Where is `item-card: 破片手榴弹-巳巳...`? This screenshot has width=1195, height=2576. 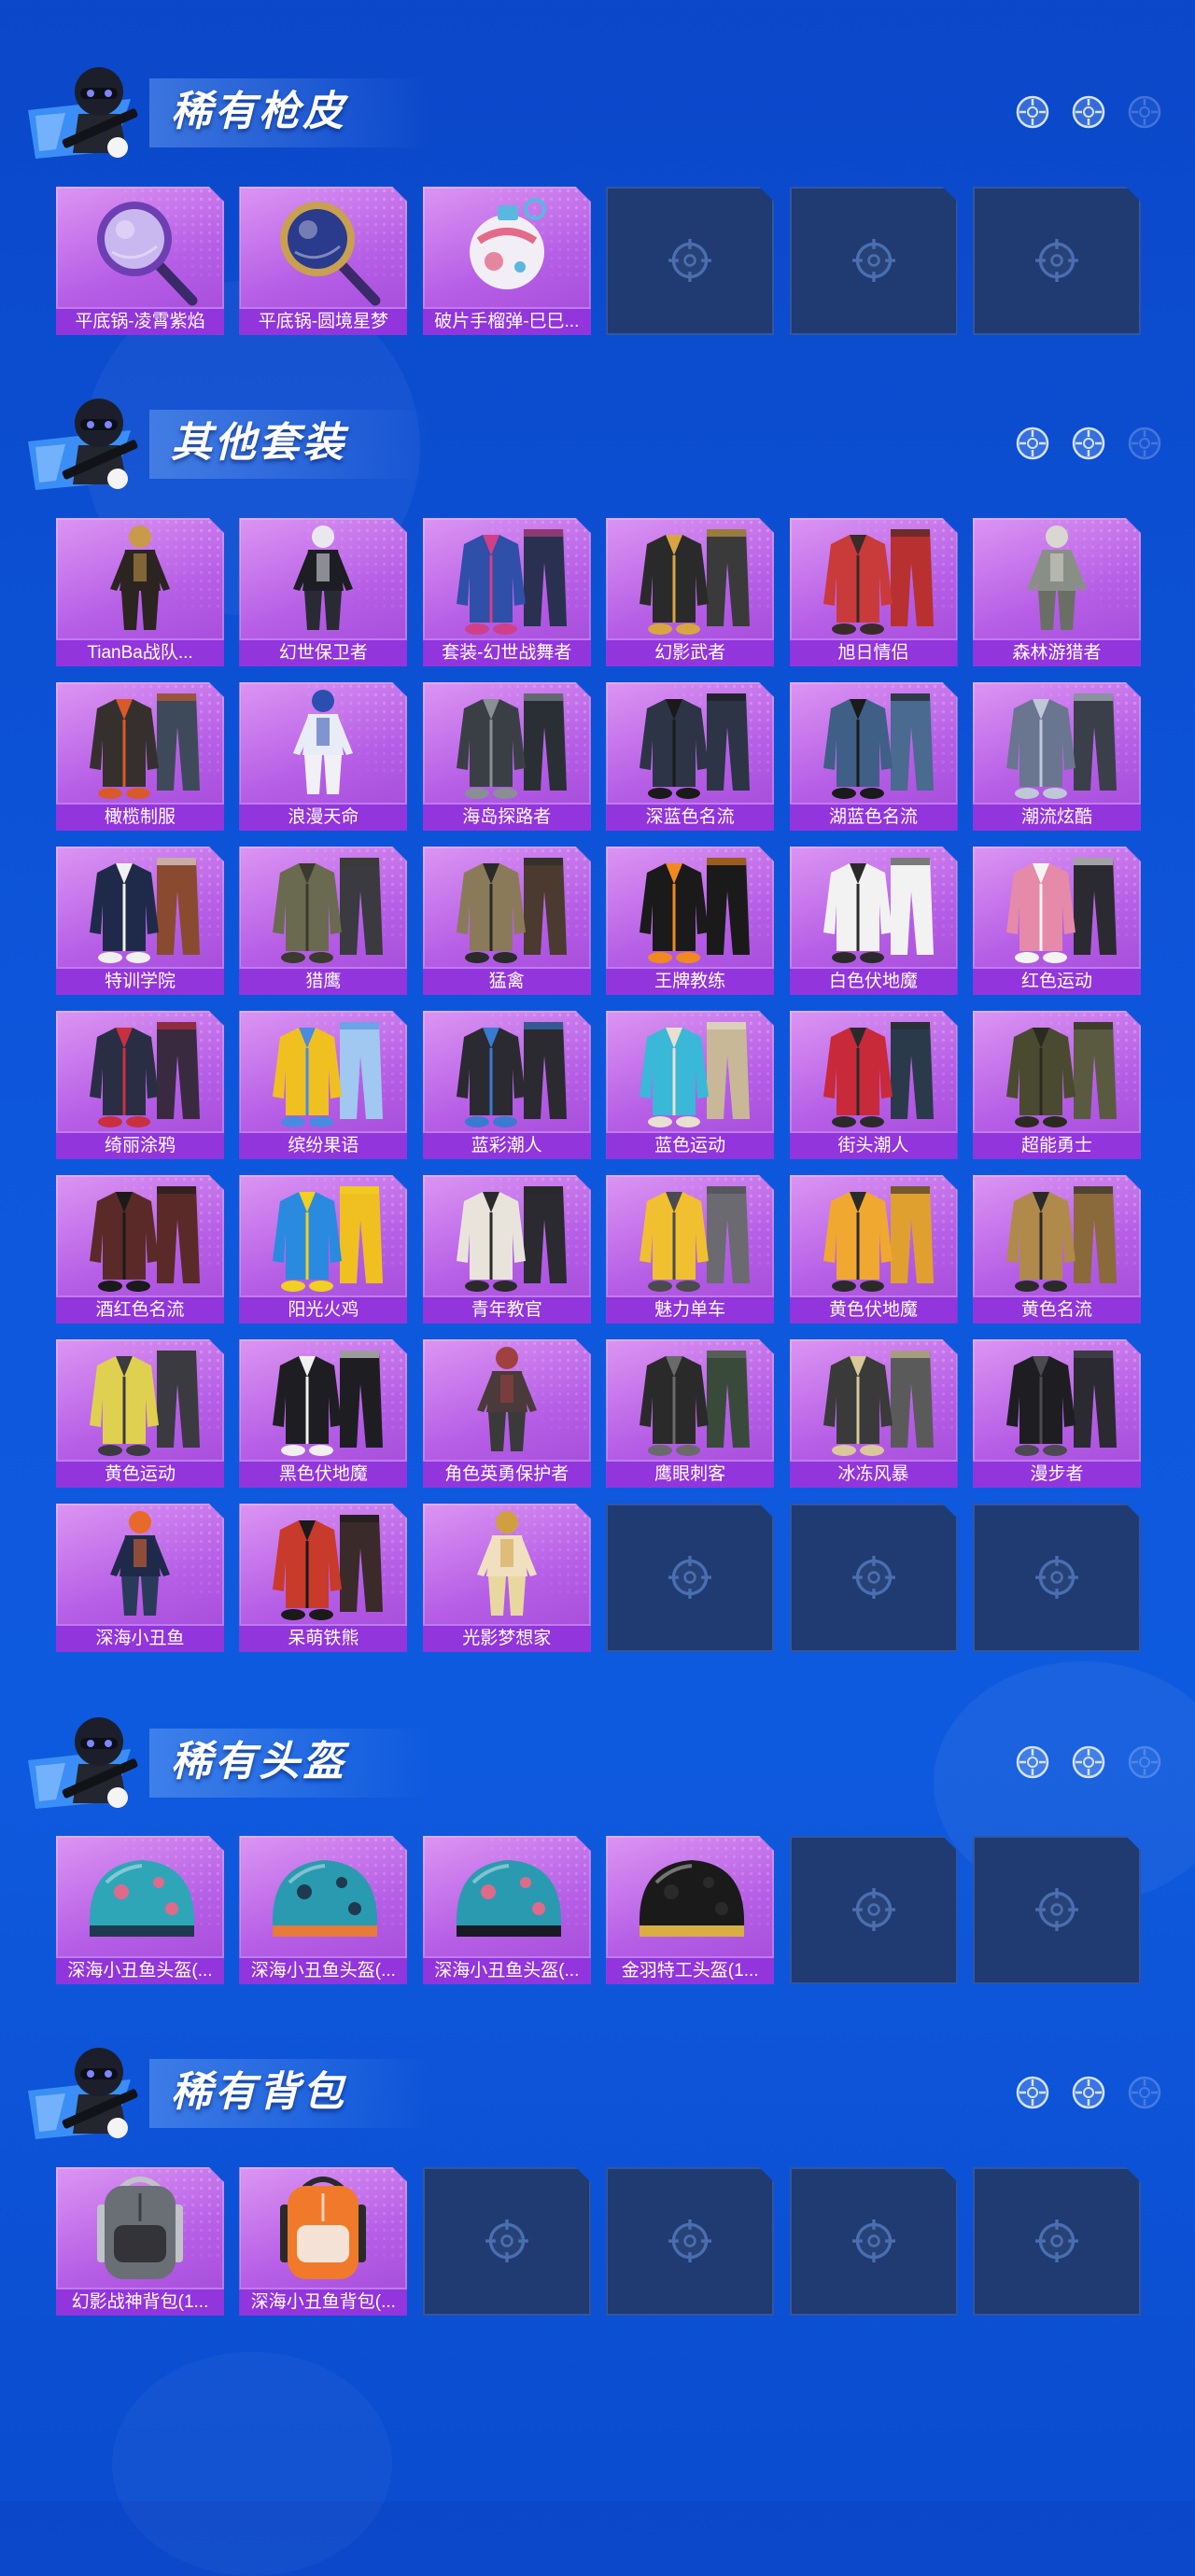 item-card: 破片手榴弹-巳巳... is located at coordinates (507, 261).